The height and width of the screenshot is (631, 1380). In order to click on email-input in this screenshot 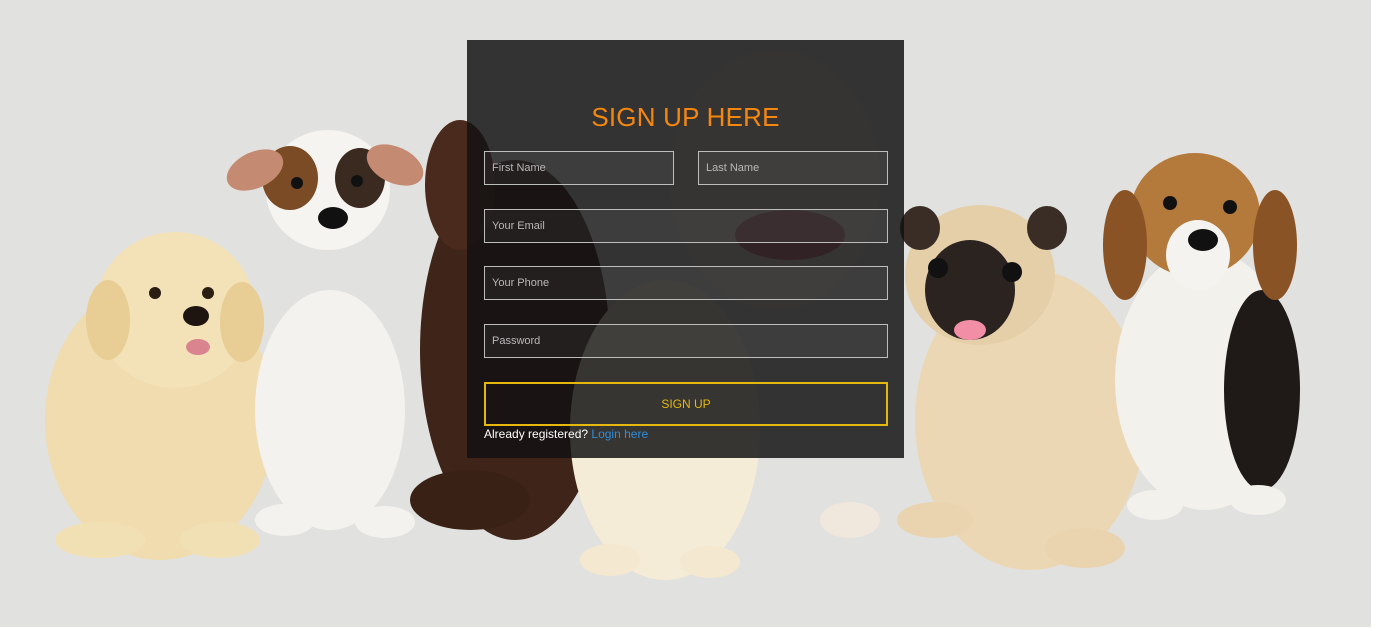, I will do `click(686, 226)`.